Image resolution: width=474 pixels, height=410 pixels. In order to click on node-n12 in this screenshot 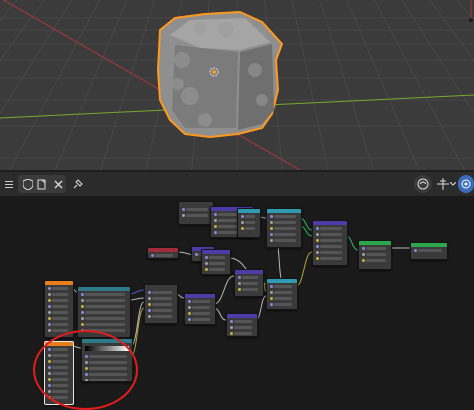, I will do `click(282, 294)`.